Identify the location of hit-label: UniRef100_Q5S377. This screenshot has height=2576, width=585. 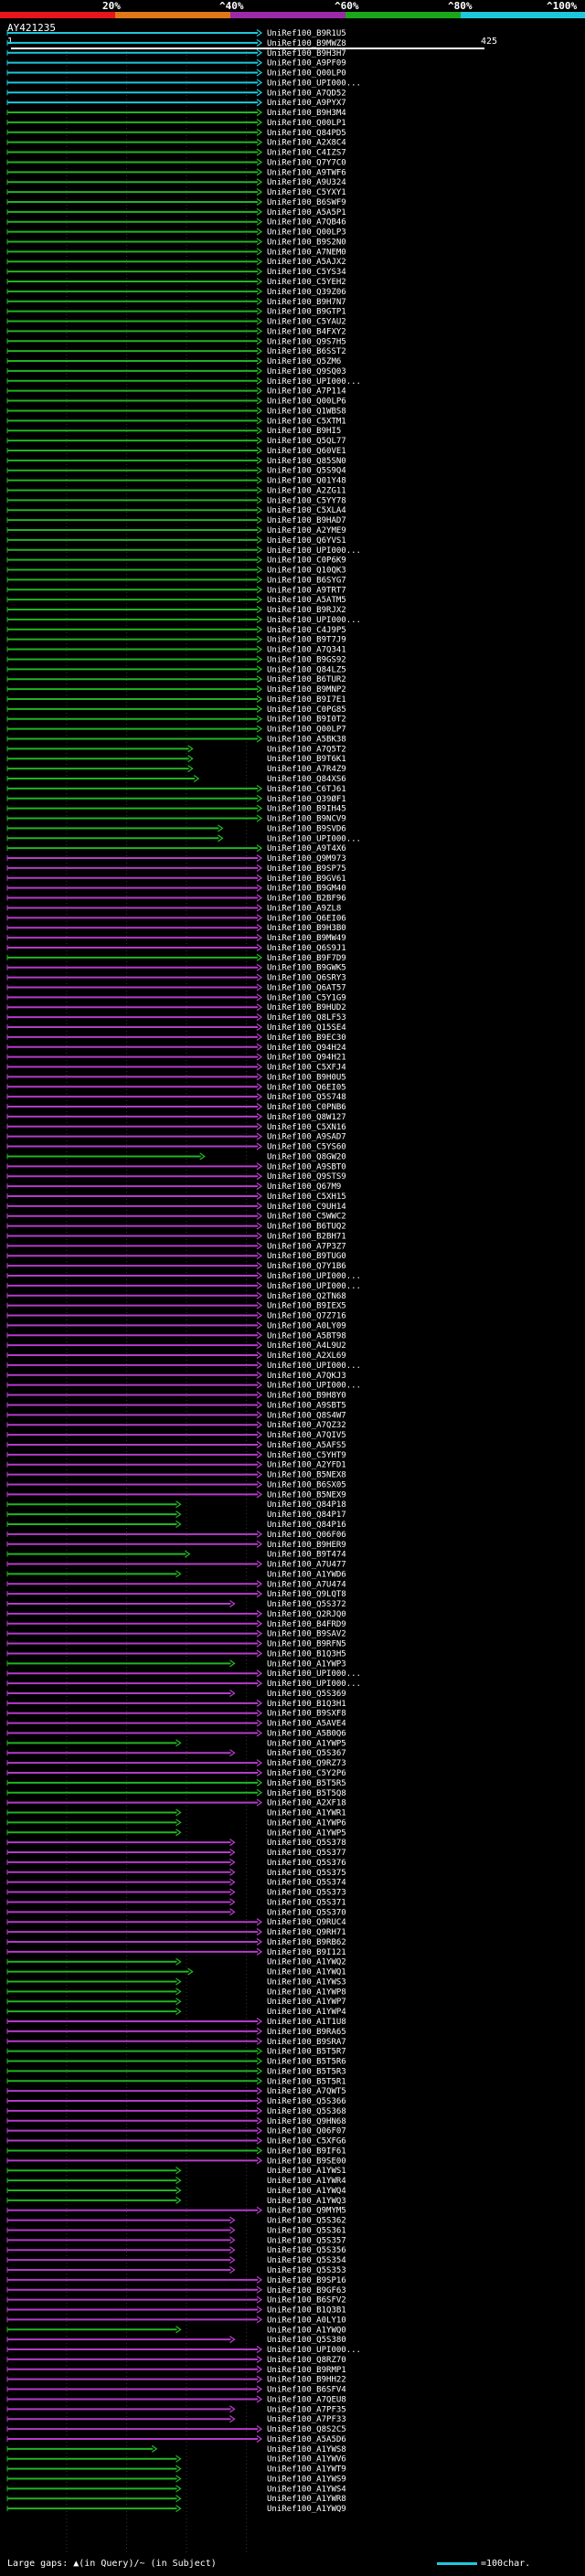
(307, 1853).